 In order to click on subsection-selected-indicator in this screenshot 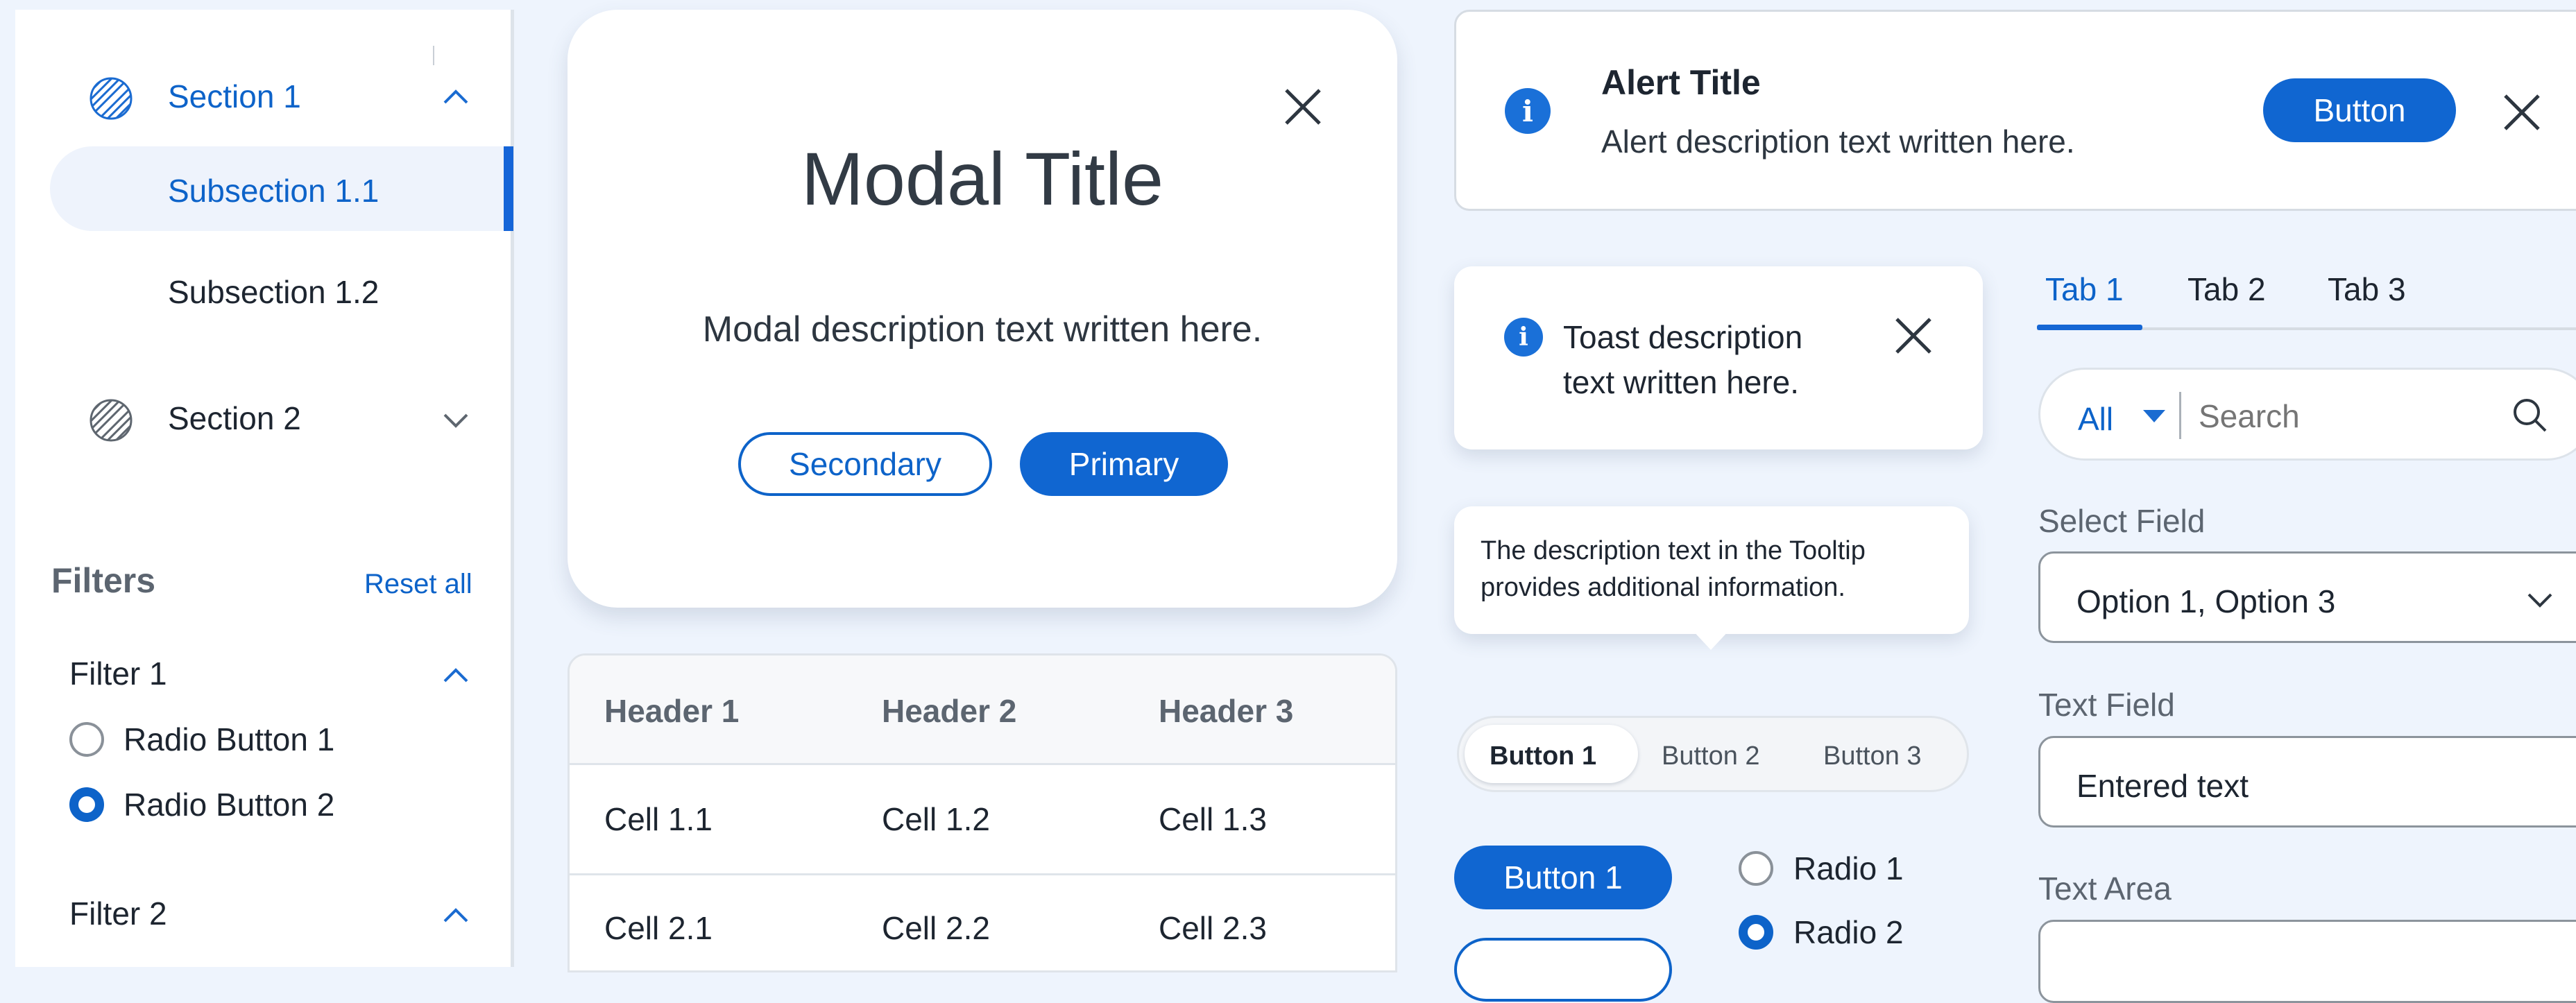, I will do `click(508, 188)`.